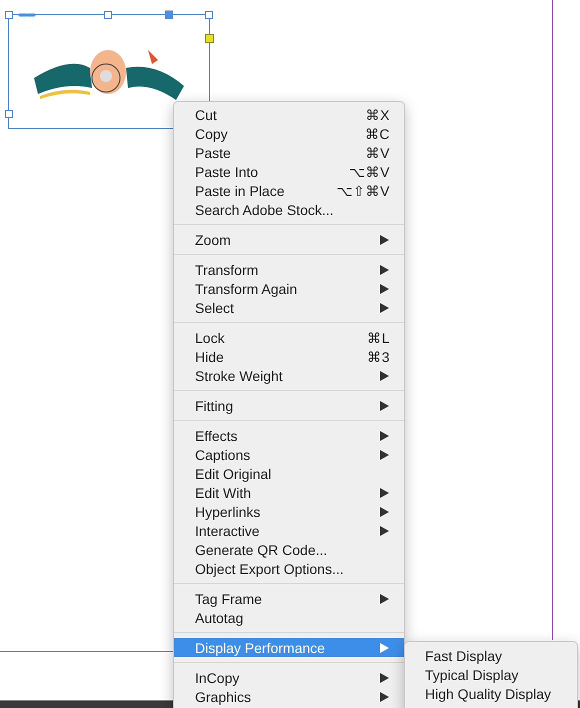  I want to click on menu-item: InCopy, so click(289, 677).